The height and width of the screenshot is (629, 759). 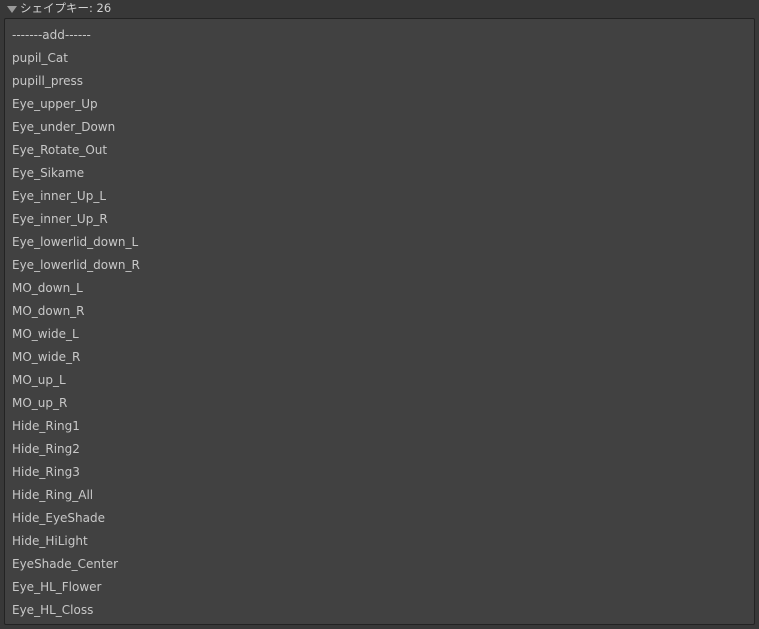 I want to click on shape-key-item: Hide_Ring2, so click(x=379, y=449).